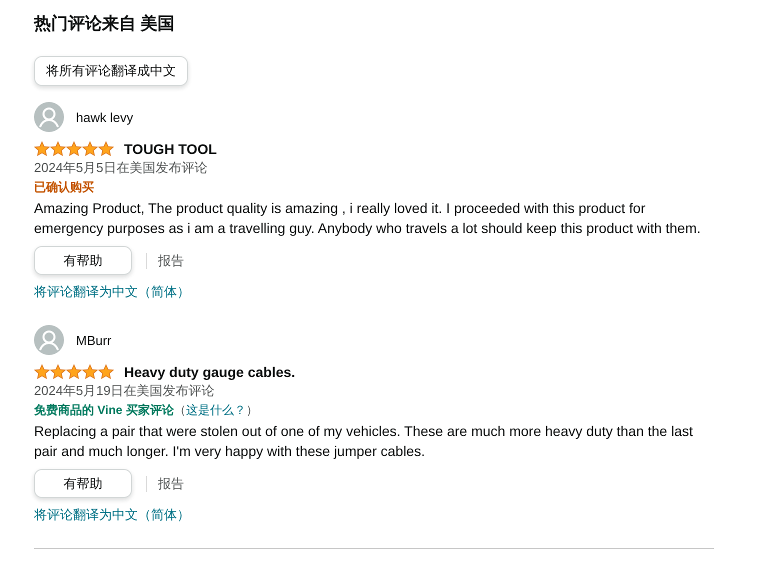 The width and height of the screenshot is (762, 570). Describe the element at coordinates (105, 24) in the screenshot. I see `section-heading: 热门评论来自 美国` at that location.